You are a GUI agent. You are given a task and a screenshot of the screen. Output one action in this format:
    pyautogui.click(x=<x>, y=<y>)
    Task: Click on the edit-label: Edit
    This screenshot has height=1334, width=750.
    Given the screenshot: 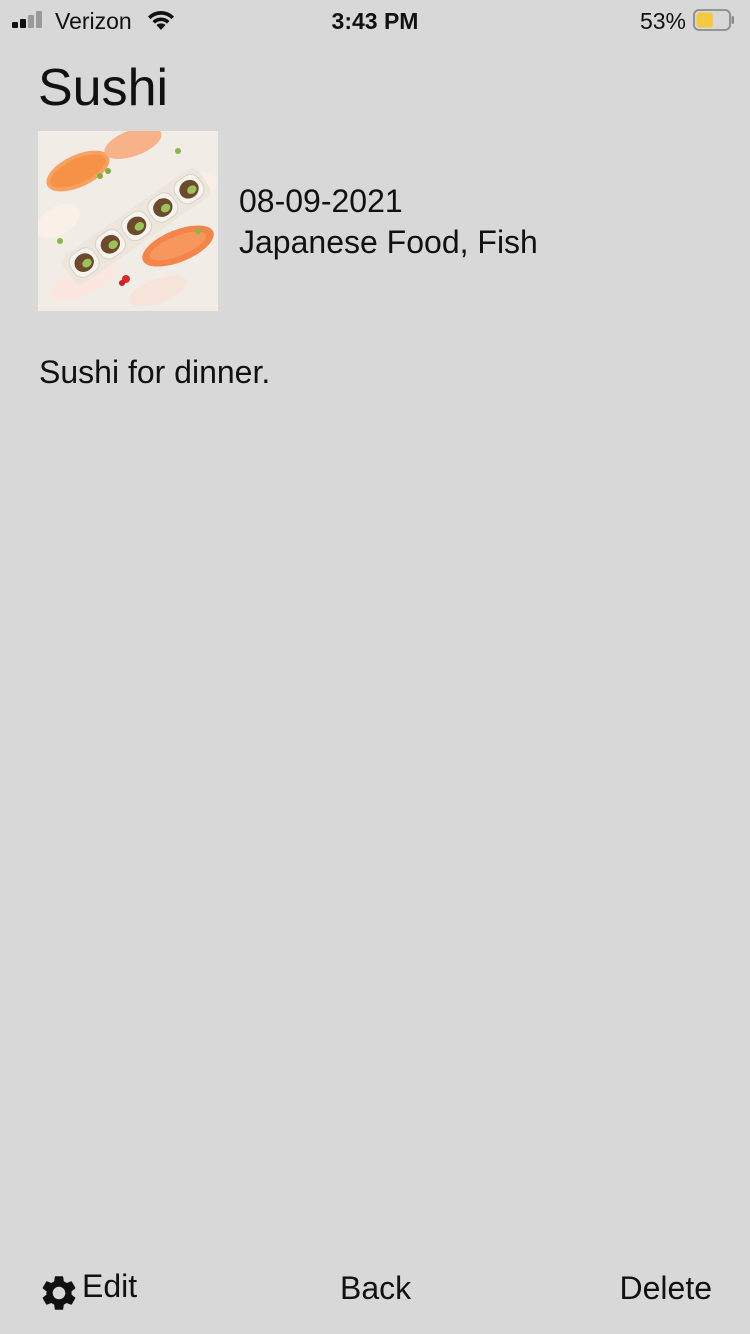 What is the action you would take?
    pyautogui.click(x=110, y=1285)
    